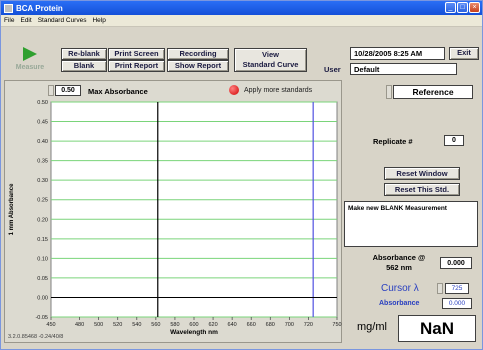  I want to click on y-tick-label: 0.05, so click(42, 279).